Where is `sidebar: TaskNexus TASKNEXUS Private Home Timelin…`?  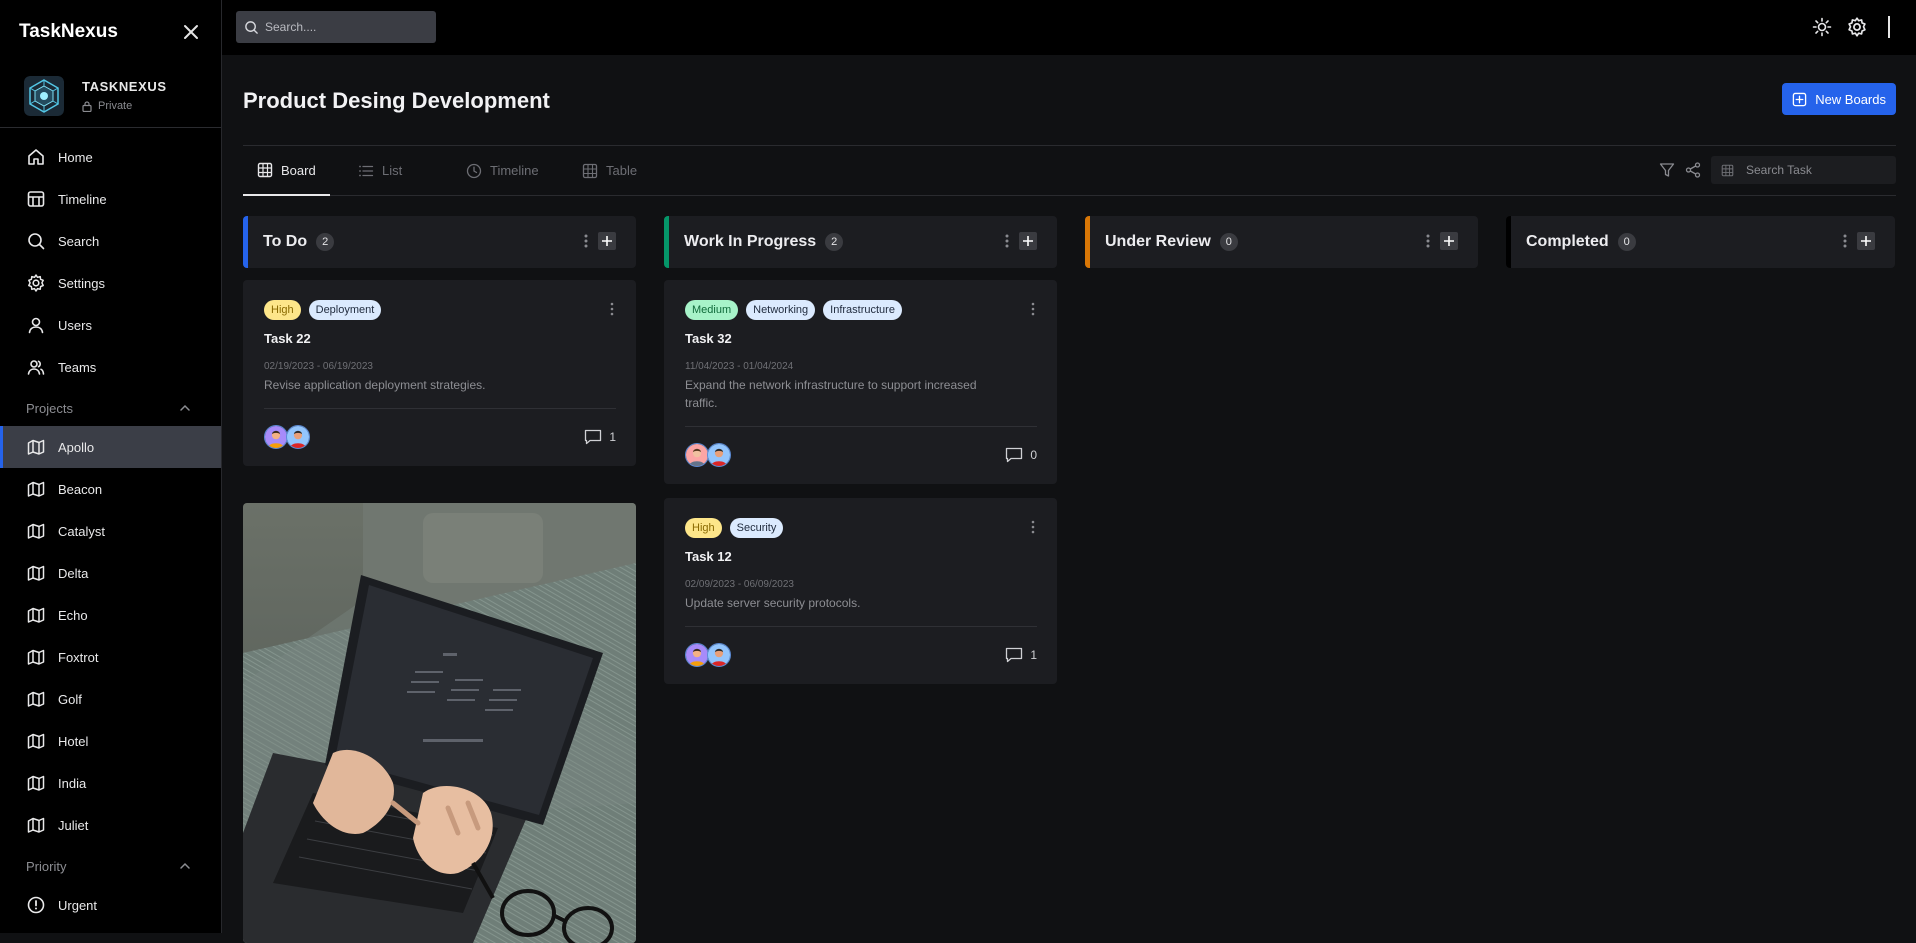 sidebar: TaskNexus TASKNEXUS Private Home Timelin… is located at coordinates (111, 466).